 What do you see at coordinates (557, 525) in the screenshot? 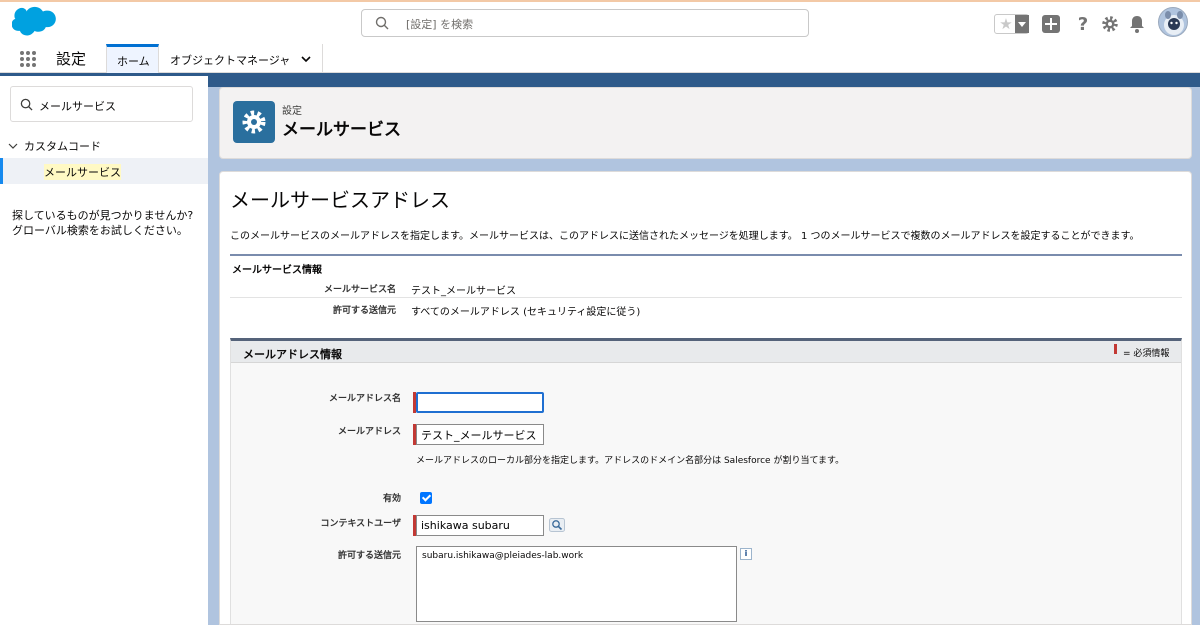
I see `lookup-icon` at bounding box center [557, 525].